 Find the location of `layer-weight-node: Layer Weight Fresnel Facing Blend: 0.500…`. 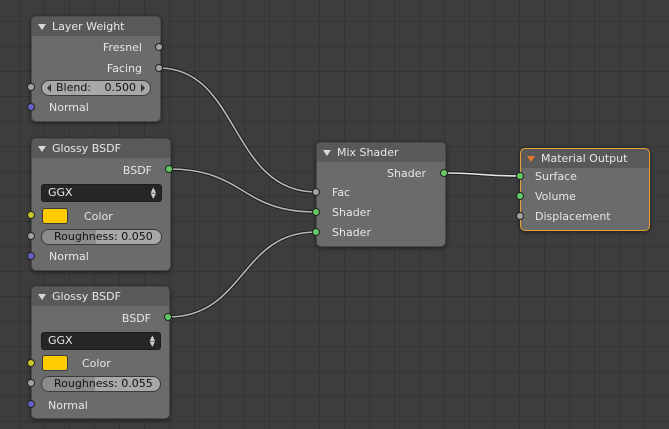

layer-weight-node: Layer Weight Fresnel Facing Blend: 0.500… is located at coordinates (96, 69).